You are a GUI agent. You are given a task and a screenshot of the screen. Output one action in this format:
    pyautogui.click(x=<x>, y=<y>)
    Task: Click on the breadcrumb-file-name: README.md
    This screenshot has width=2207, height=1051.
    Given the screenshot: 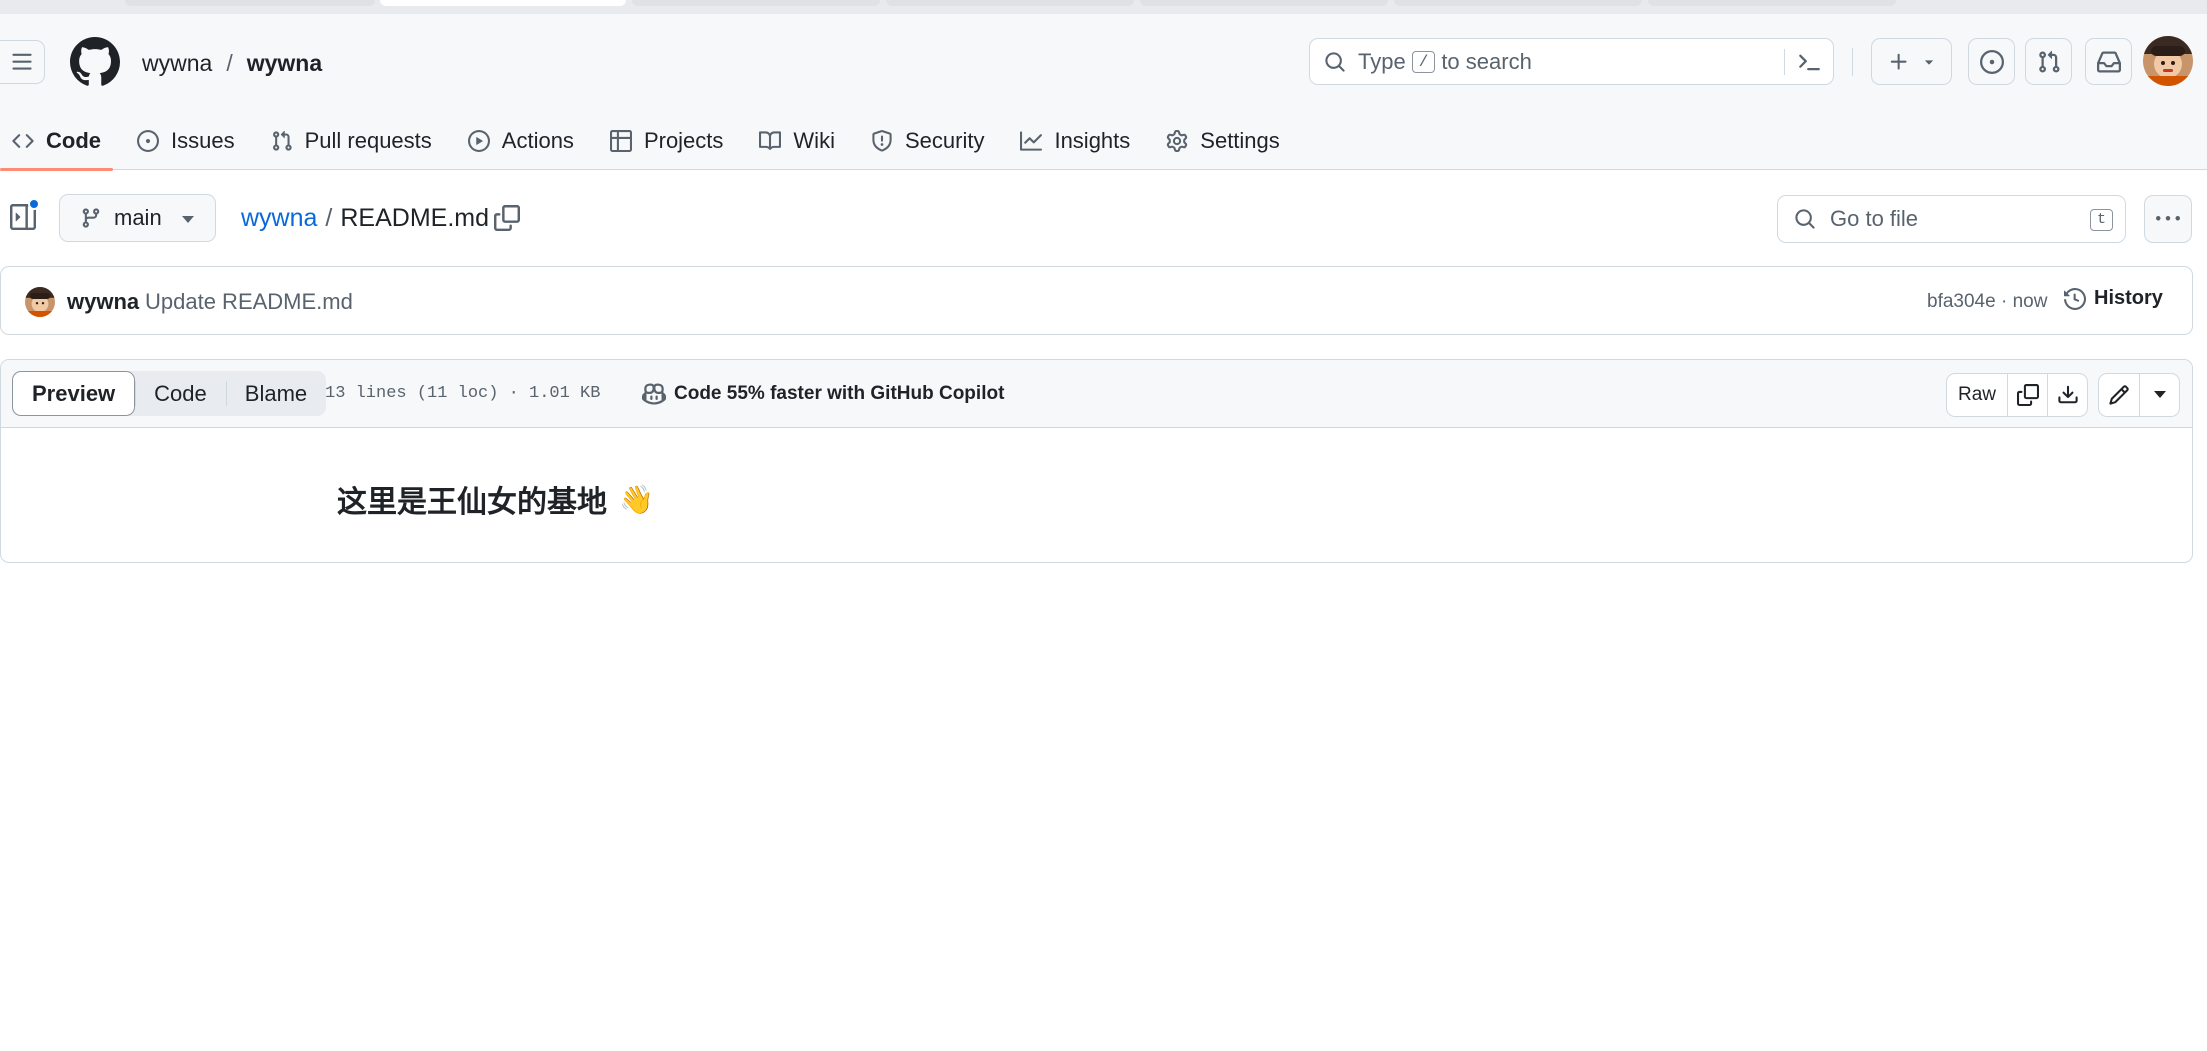 What is the action you would take?
    pyautogui.click(x=415, y=218)
    